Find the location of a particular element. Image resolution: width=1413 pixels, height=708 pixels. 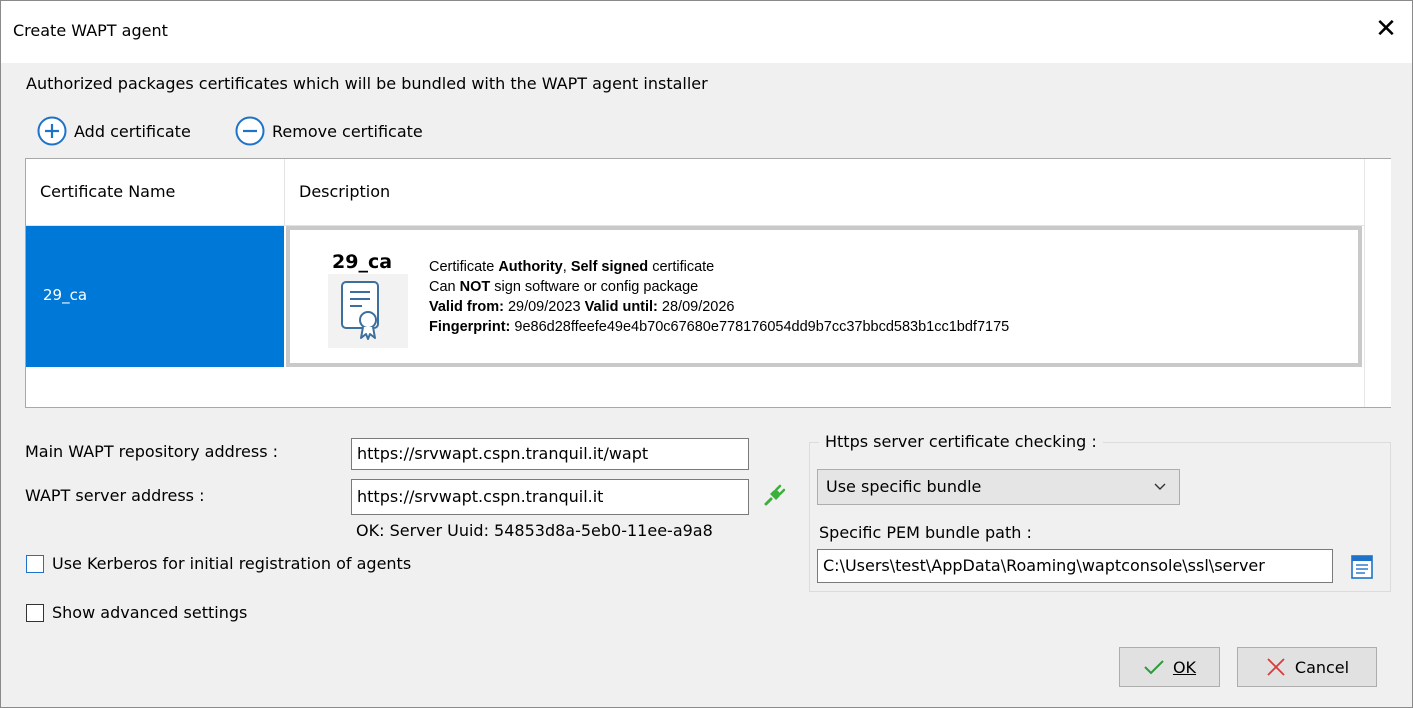

grid-scroll-strip is located at coordinates (1377, 283).